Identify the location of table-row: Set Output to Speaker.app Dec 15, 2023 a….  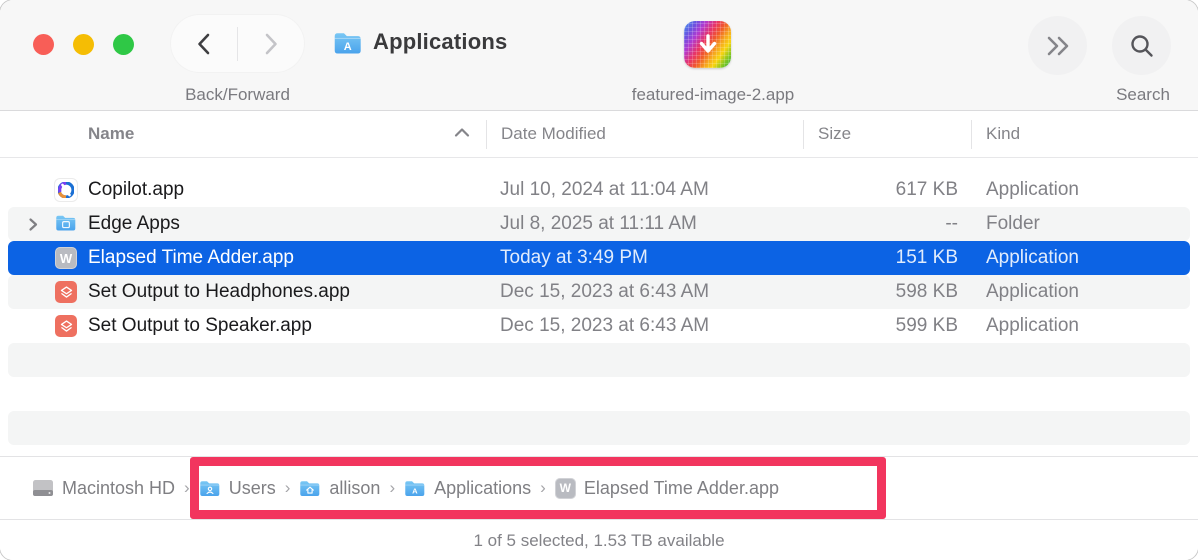
(599, 326).